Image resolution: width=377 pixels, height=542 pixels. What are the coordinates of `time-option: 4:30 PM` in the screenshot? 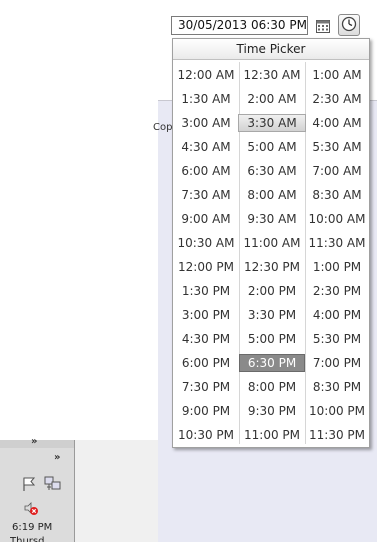 It's located at (206, 339).